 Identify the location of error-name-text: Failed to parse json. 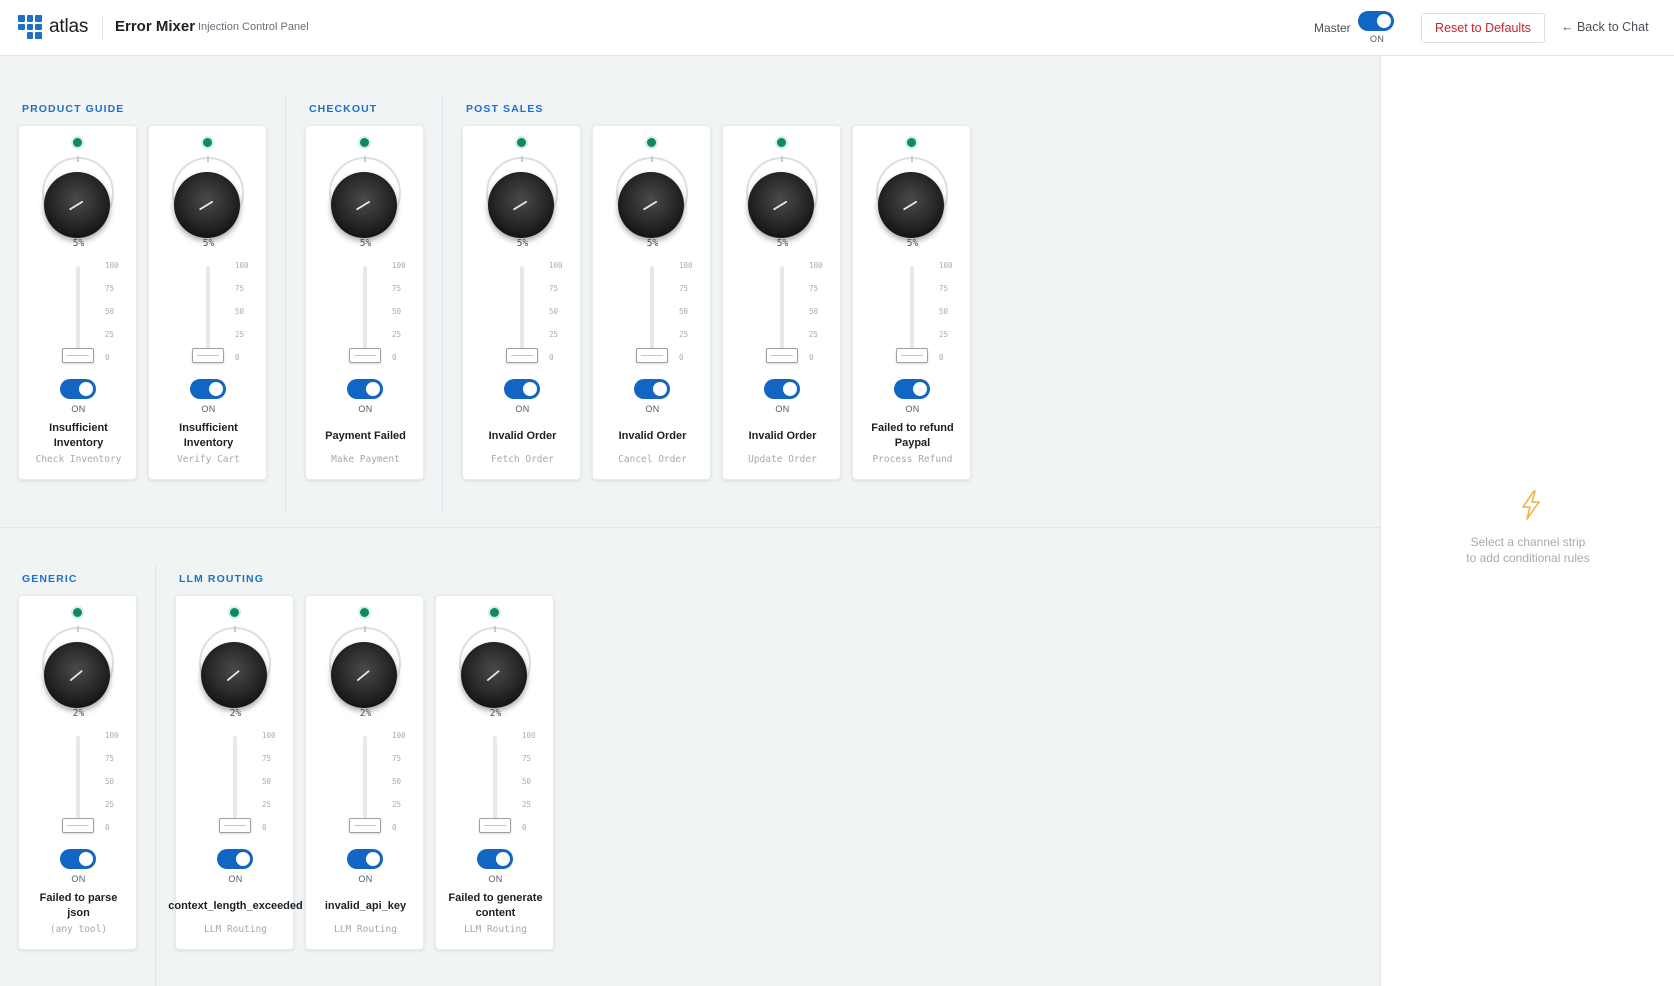
(78, 905).